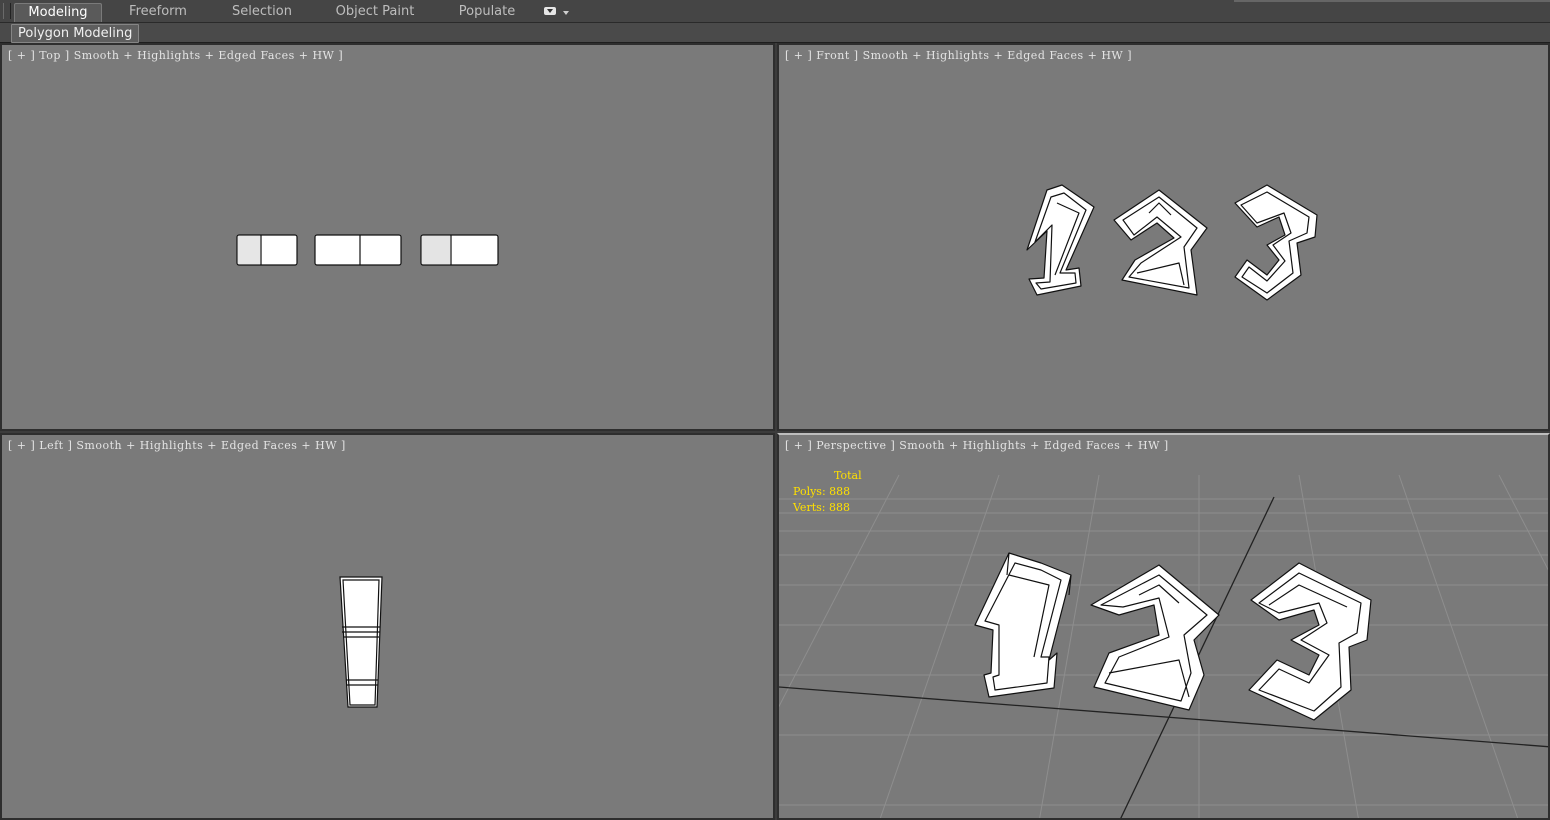  I want to click on dropdown-icon, so click(550, 11).